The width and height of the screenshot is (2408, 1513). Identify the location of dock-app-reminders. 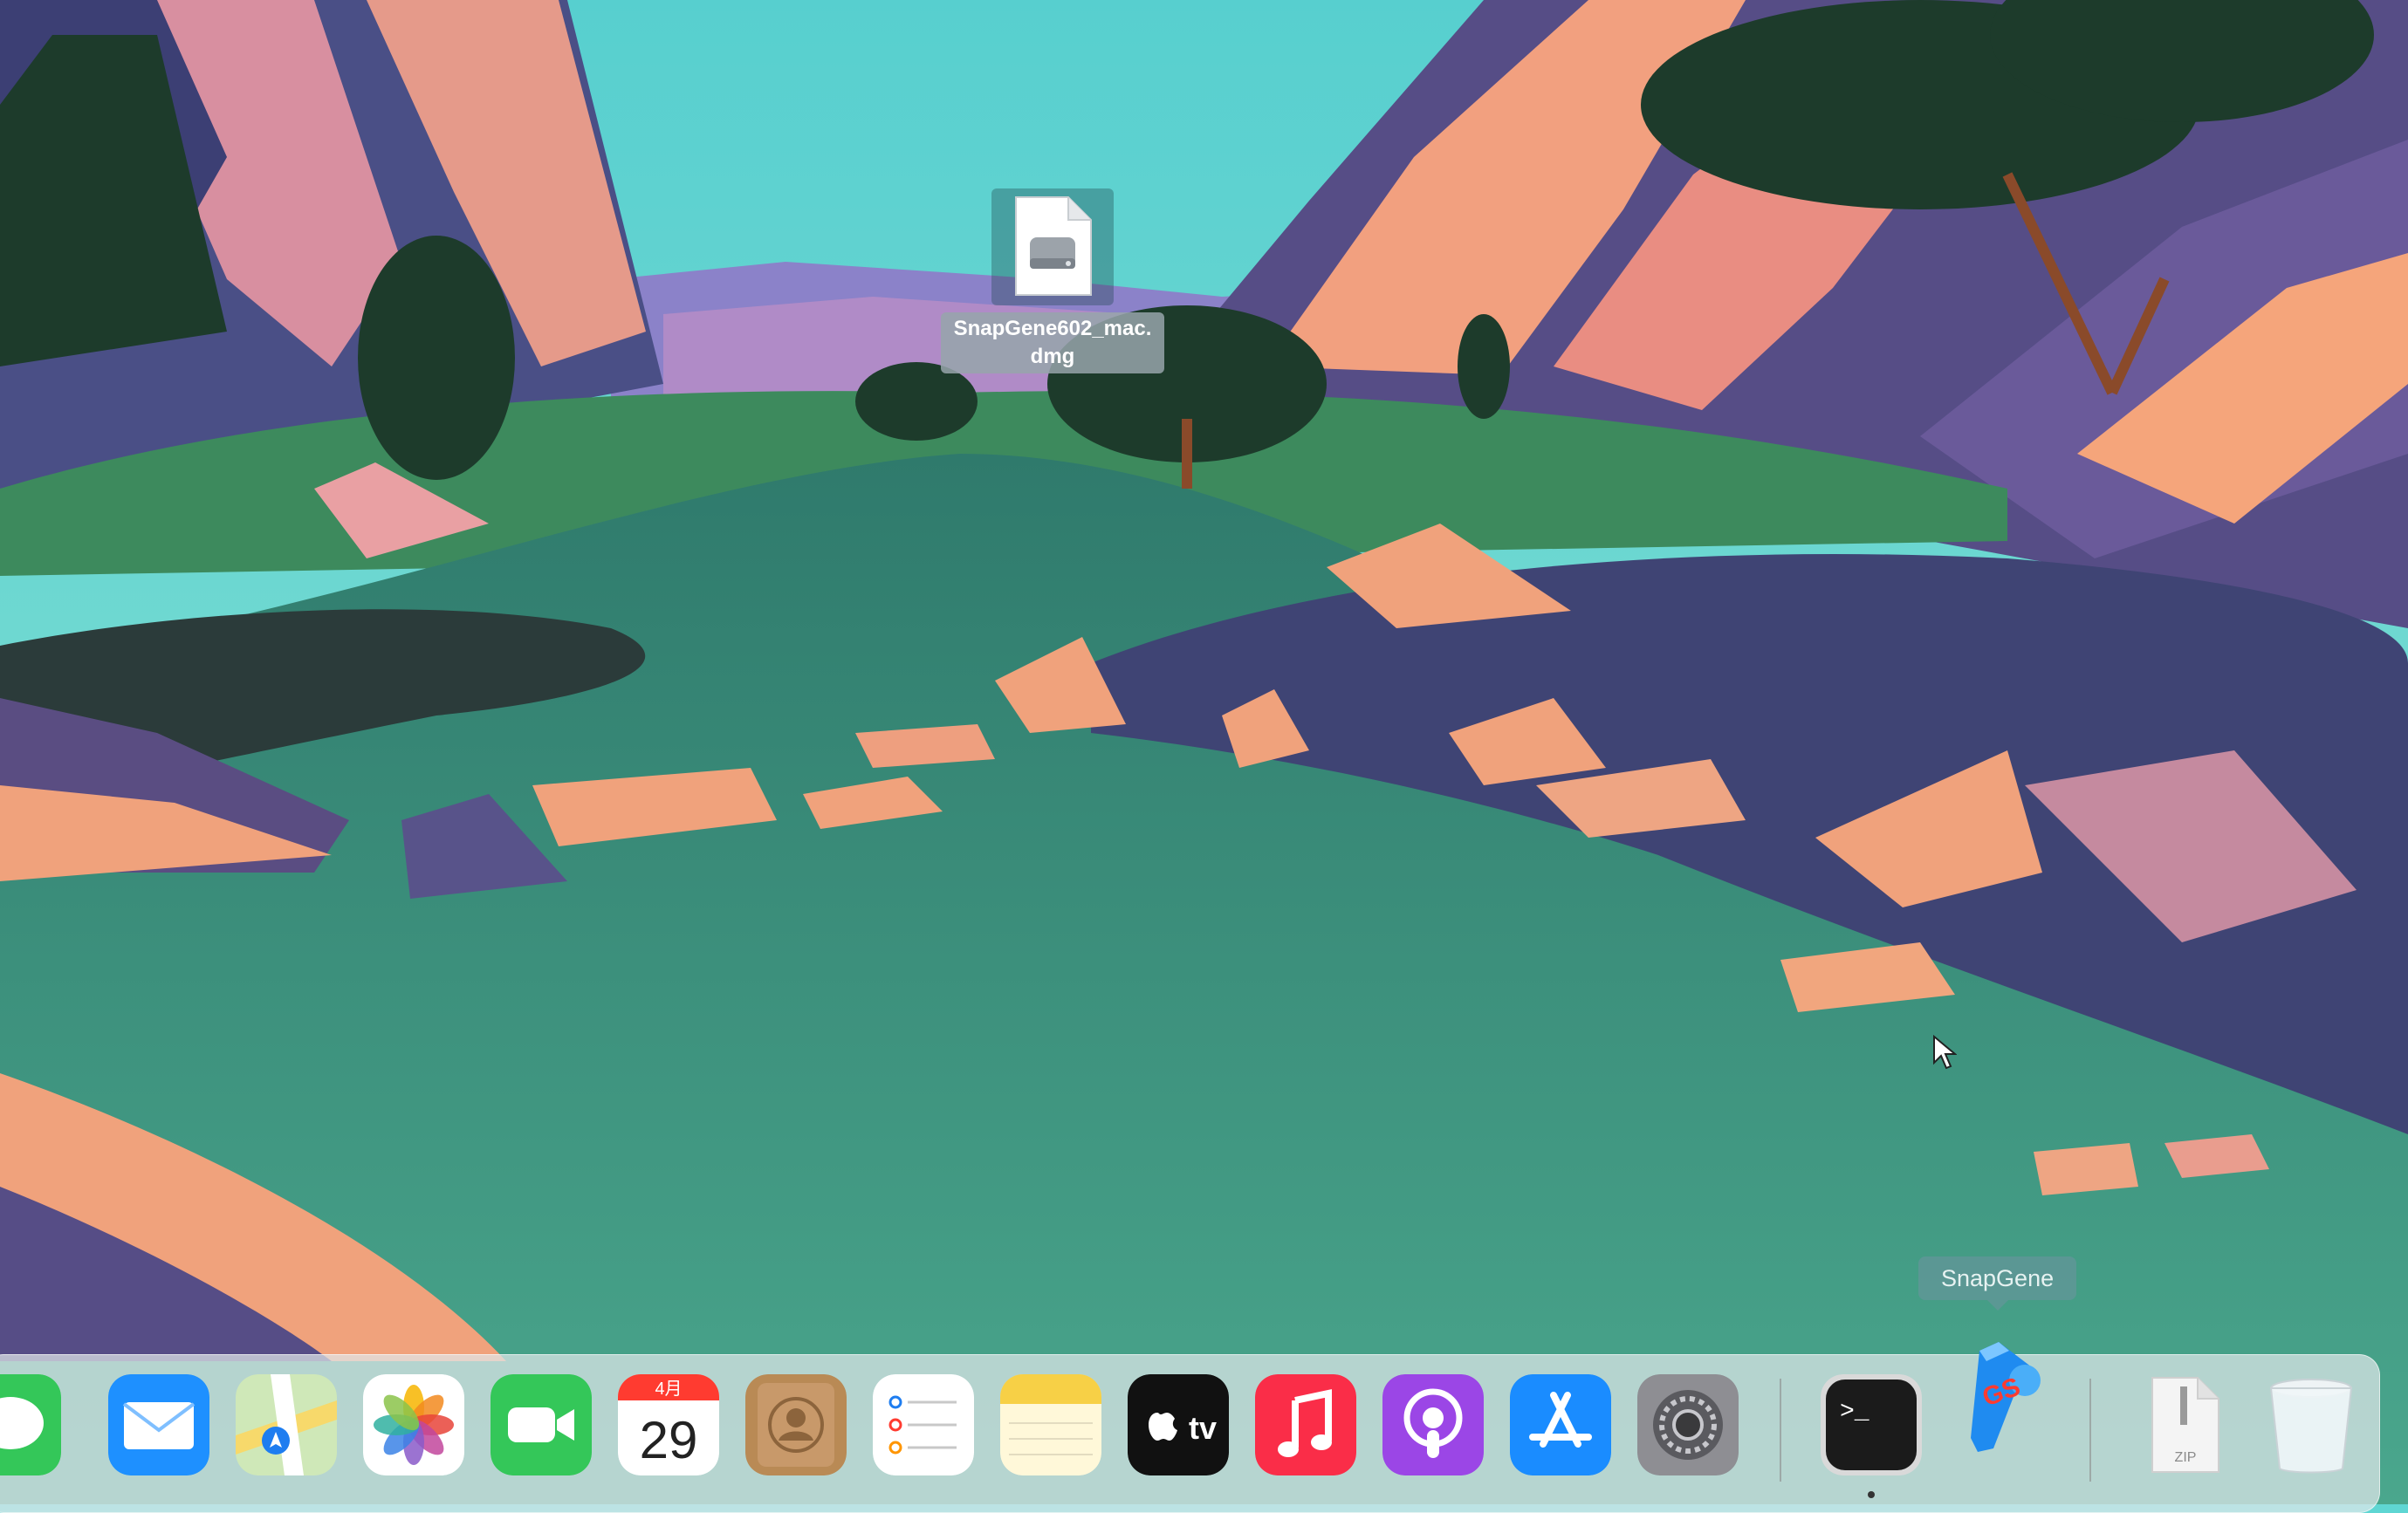
(923, 1424).